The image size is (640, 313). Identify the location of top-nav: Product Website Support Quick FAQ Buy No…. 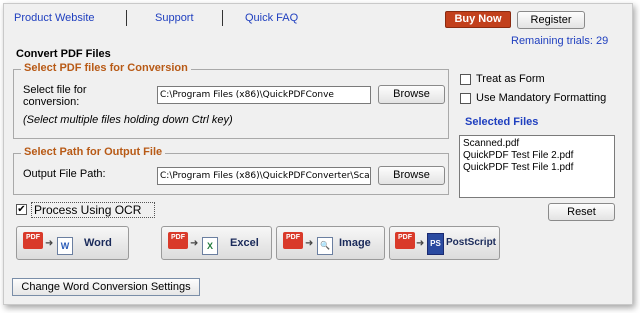
(318, 25).